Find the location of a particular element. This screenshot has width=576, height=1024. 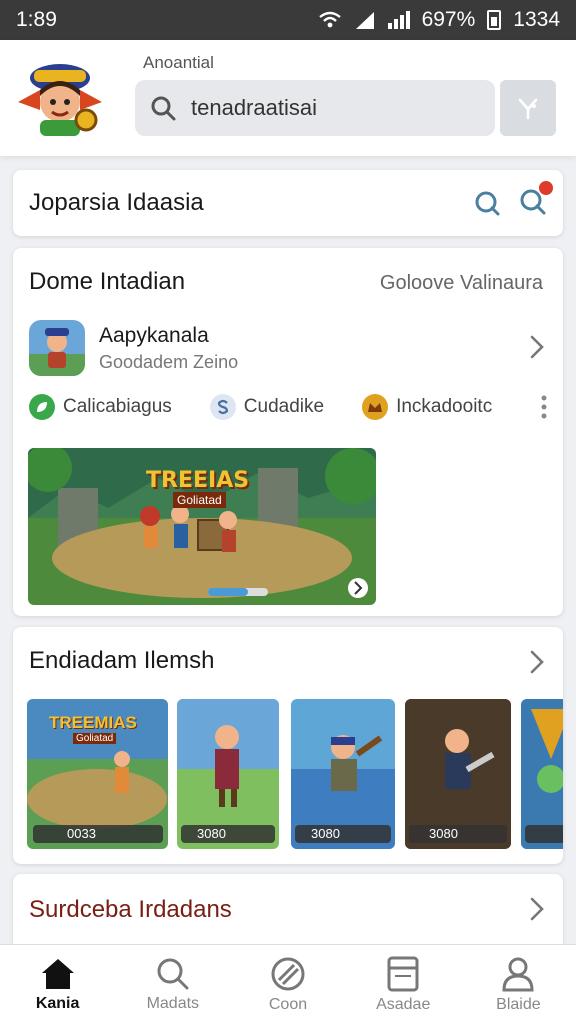

game-thumbnail: TREEMIAS Goliatad 0033 is located at coordinates (97, 774).